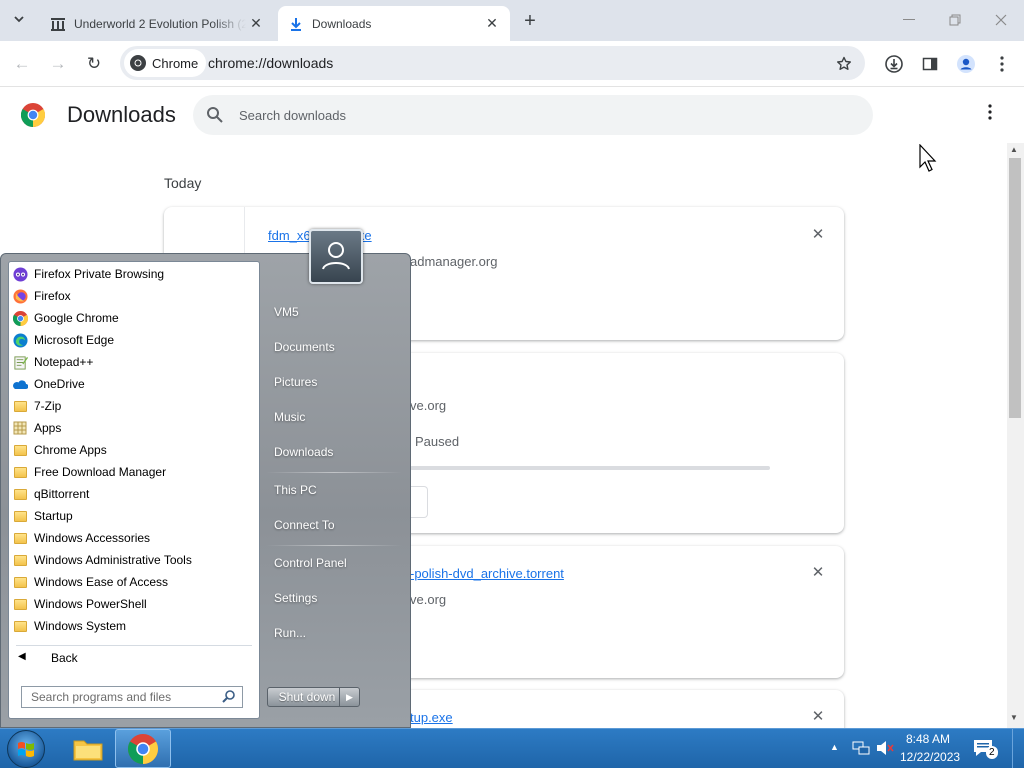 This screenshot has height=770, width=1024. What do you see at coordinates (1015, 288) in the screenshot?
I see `scrollbar-thumb` at bounding box center [1015, 288].